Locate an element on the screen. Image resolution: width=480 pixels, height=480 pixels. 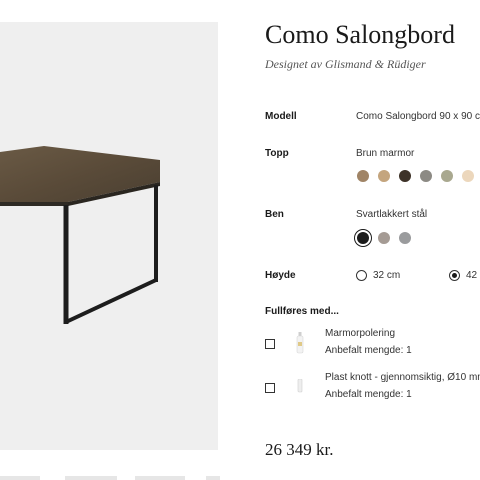
product-title: Como Salongbord is located at coordinates (360, 34).